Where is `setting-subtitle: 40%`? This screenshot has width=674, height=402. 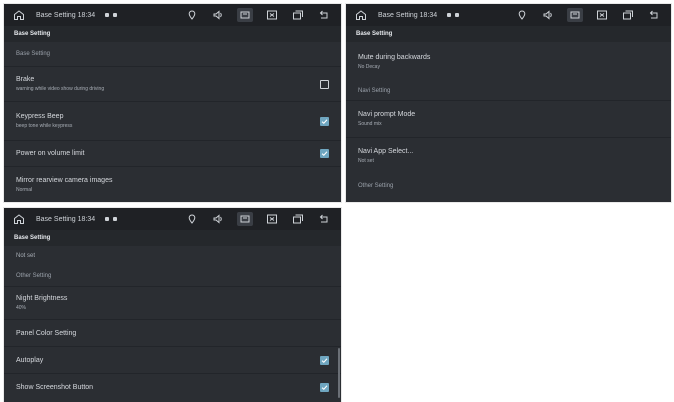 setting-subtitle: 40% is located at coordinates (21, 308).